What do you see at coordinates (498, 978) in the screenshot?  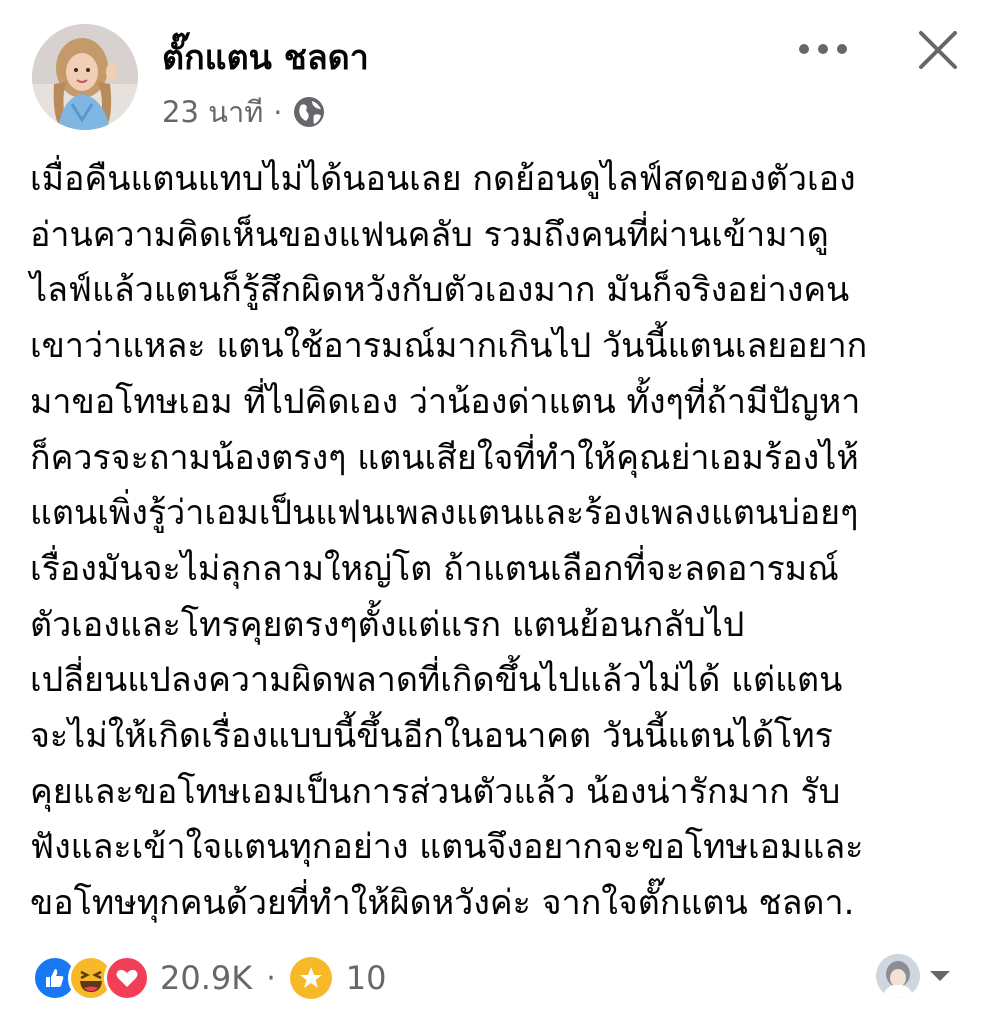 I see `post-footer: 20.9K · 10` at bounding box center [498, 978].